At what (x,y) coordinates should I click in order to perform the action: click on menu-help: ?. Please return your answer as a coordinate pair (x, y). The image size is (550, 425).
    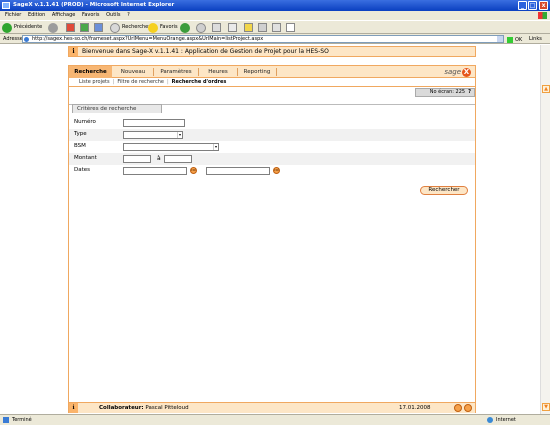
    Looking at the image, I should click on (128, 15).